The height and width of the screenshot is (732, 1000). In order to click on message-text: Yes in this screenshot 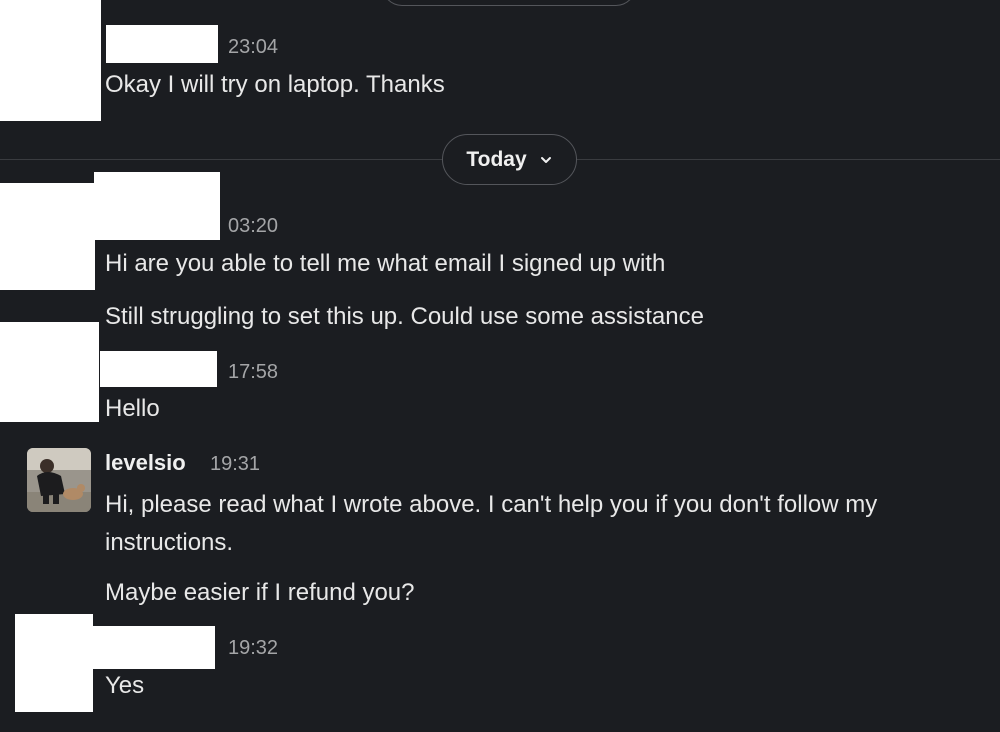, I will do `click(125, 685)`.